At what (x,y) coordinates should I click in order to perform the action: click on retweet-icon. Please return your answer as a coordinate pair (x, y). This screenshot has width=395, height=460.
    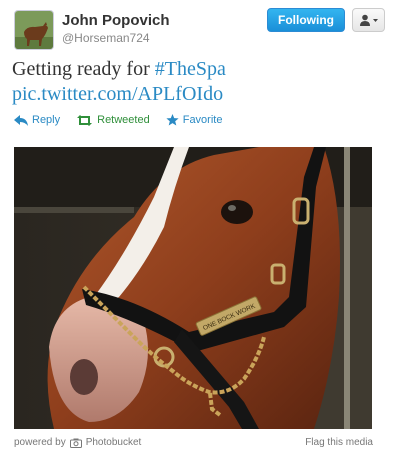
    Looking at the image, I should click on (85, 120).